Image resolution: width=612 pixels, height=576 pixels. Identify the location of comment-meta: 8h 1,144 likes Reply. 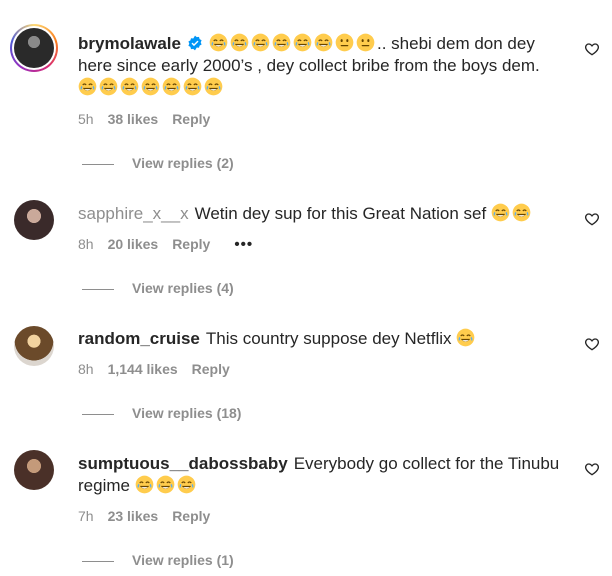
(154, 369).